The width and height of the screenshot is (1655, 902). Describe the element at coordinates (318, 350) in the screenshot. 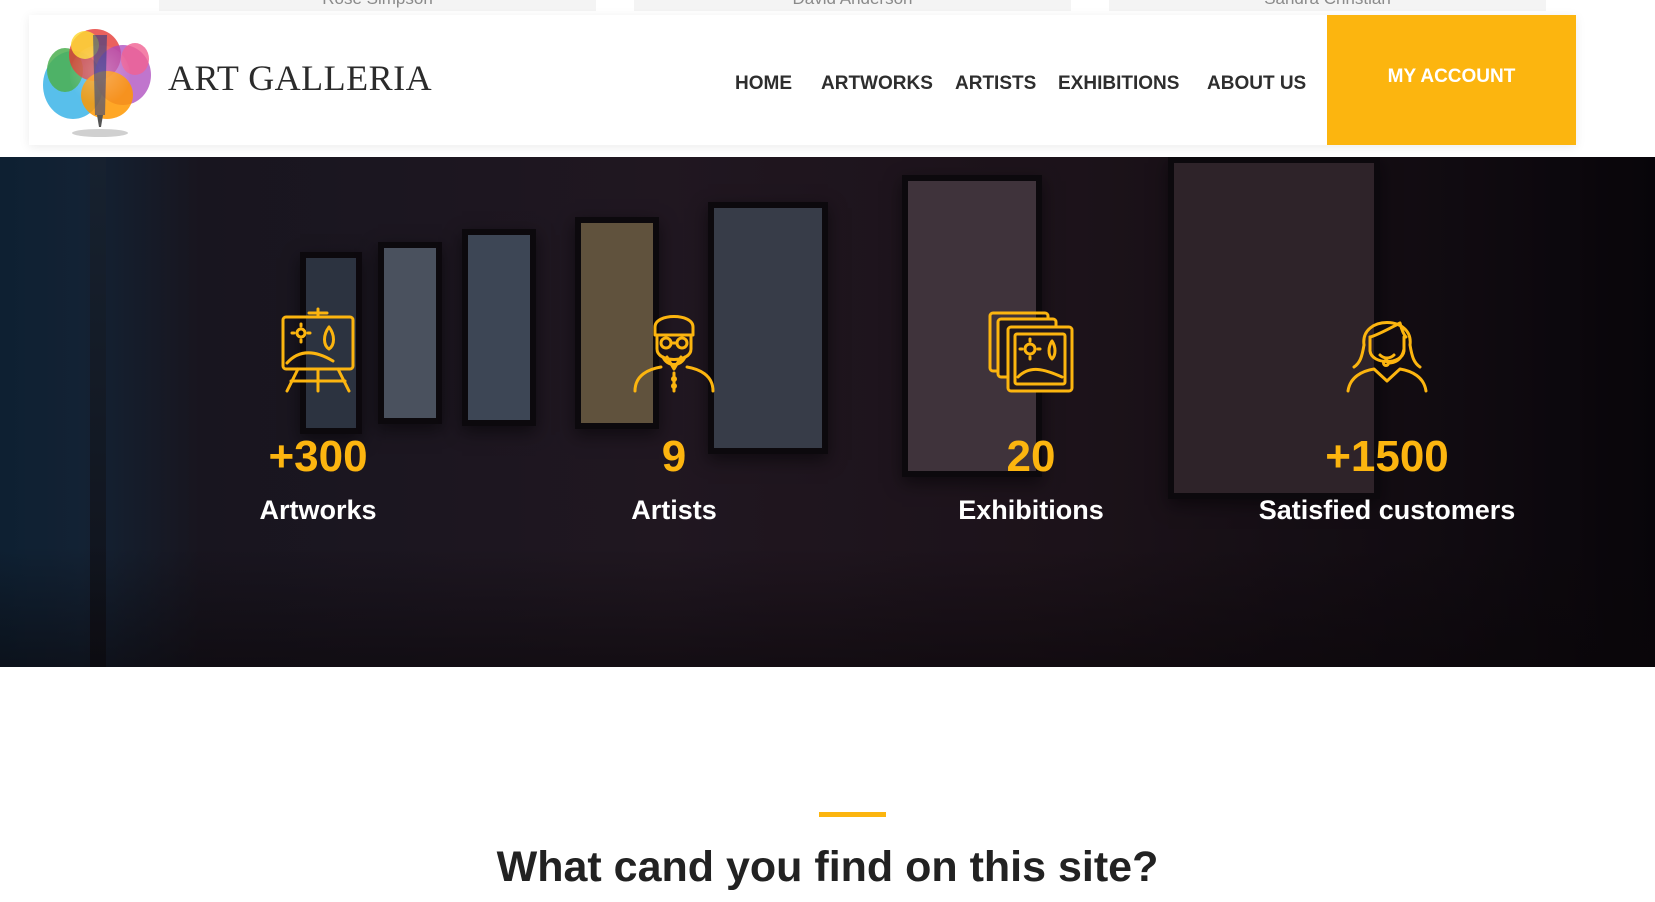

I see `easel-painting-icon` at that location.